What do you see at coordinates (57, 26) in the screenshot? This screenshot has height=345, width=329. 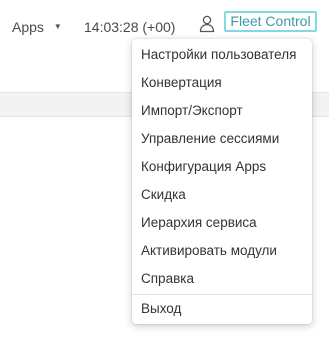 I see `caret-down-icon: ▼` at bounding box center [57, 26].